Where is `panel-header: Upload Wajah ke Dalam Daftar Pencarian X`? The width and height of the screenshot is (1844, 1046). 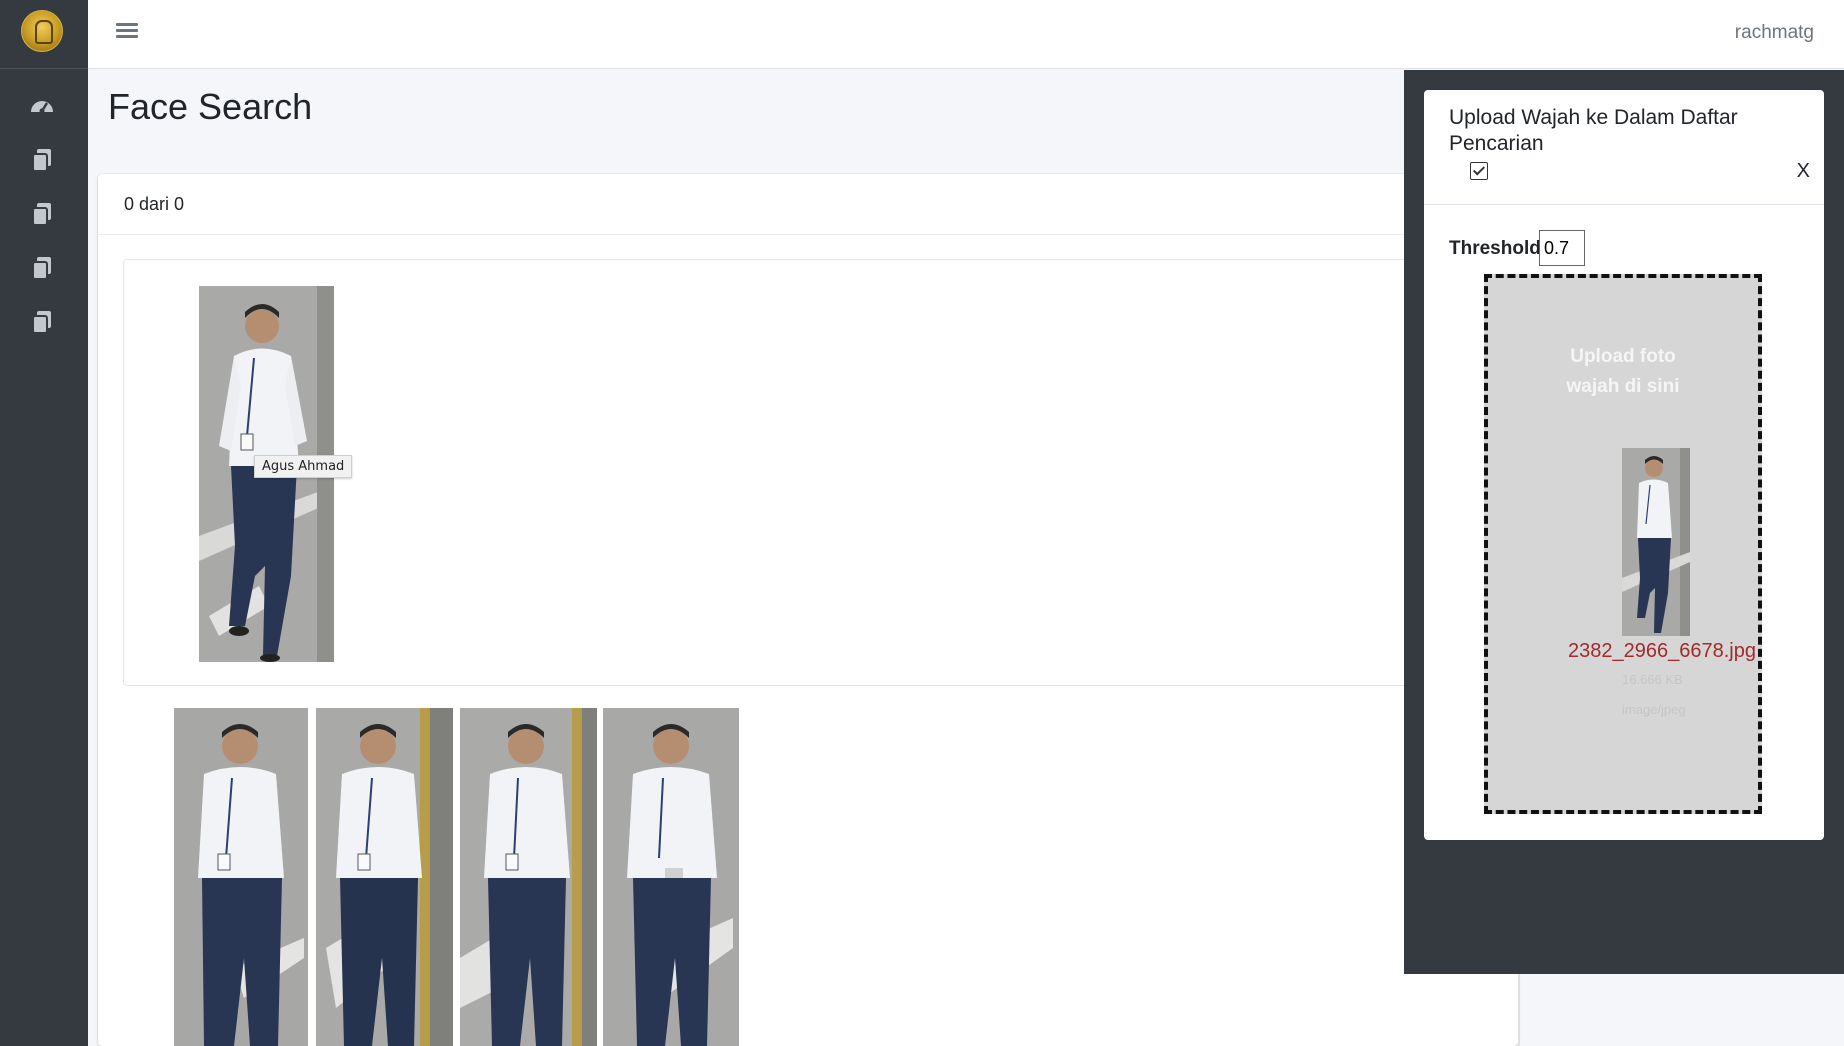 panel-header: Upload Wajah ke Dalam Daftar Pencarian X is located at coordinates (1624, 147).